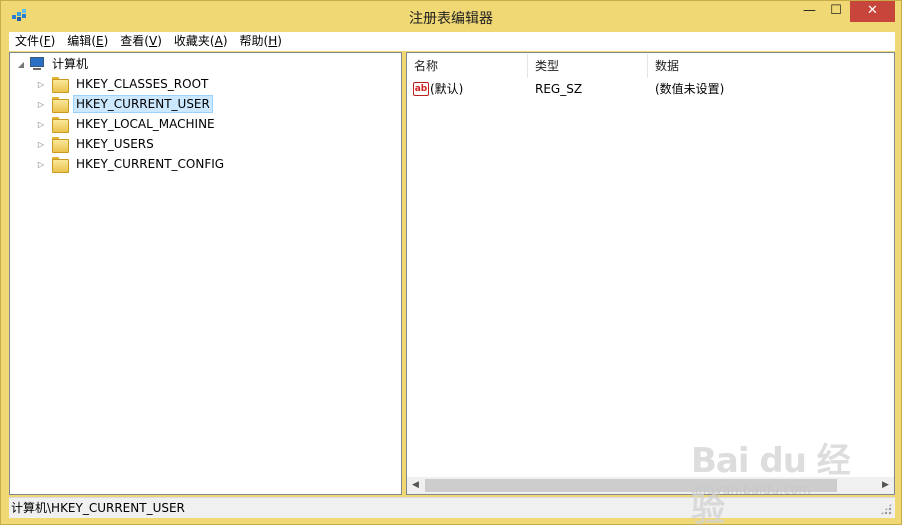  Describe the element at coordinates (150, 164) in the screenshot. I see `tree-node-label: HKEY_CURRENT_CONFIG` at that location.